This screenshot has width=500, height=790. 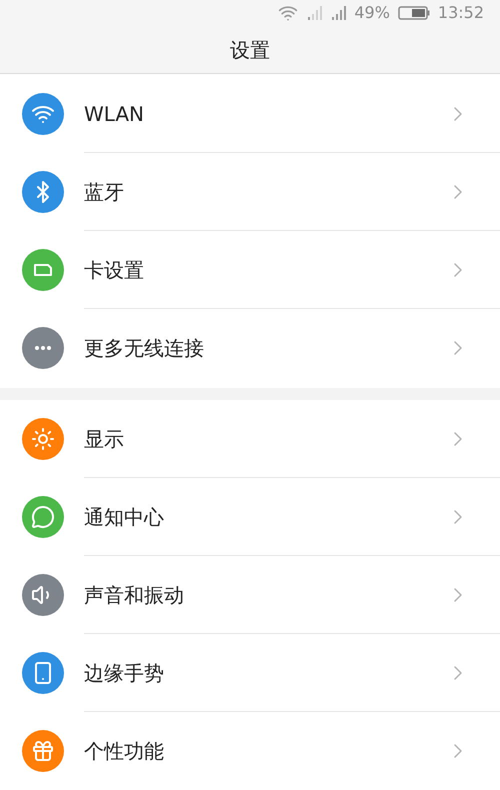 I want to click on battery-icon, so click(x=414, y=13).